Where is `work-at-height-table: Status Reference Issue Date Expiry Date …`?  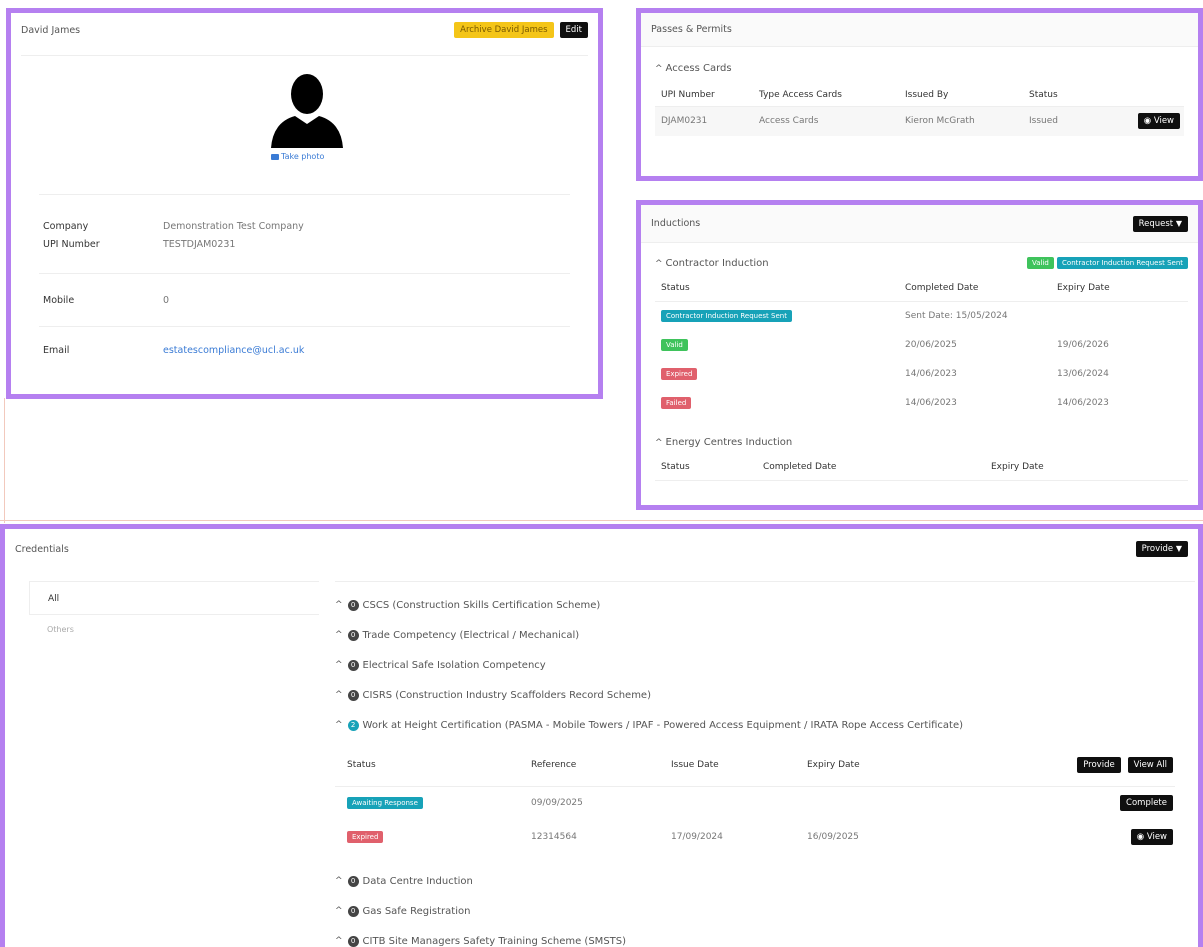
work-at-height-table: Status Reference Issue Date Expiry Date … is located at coordinates (755, 799).